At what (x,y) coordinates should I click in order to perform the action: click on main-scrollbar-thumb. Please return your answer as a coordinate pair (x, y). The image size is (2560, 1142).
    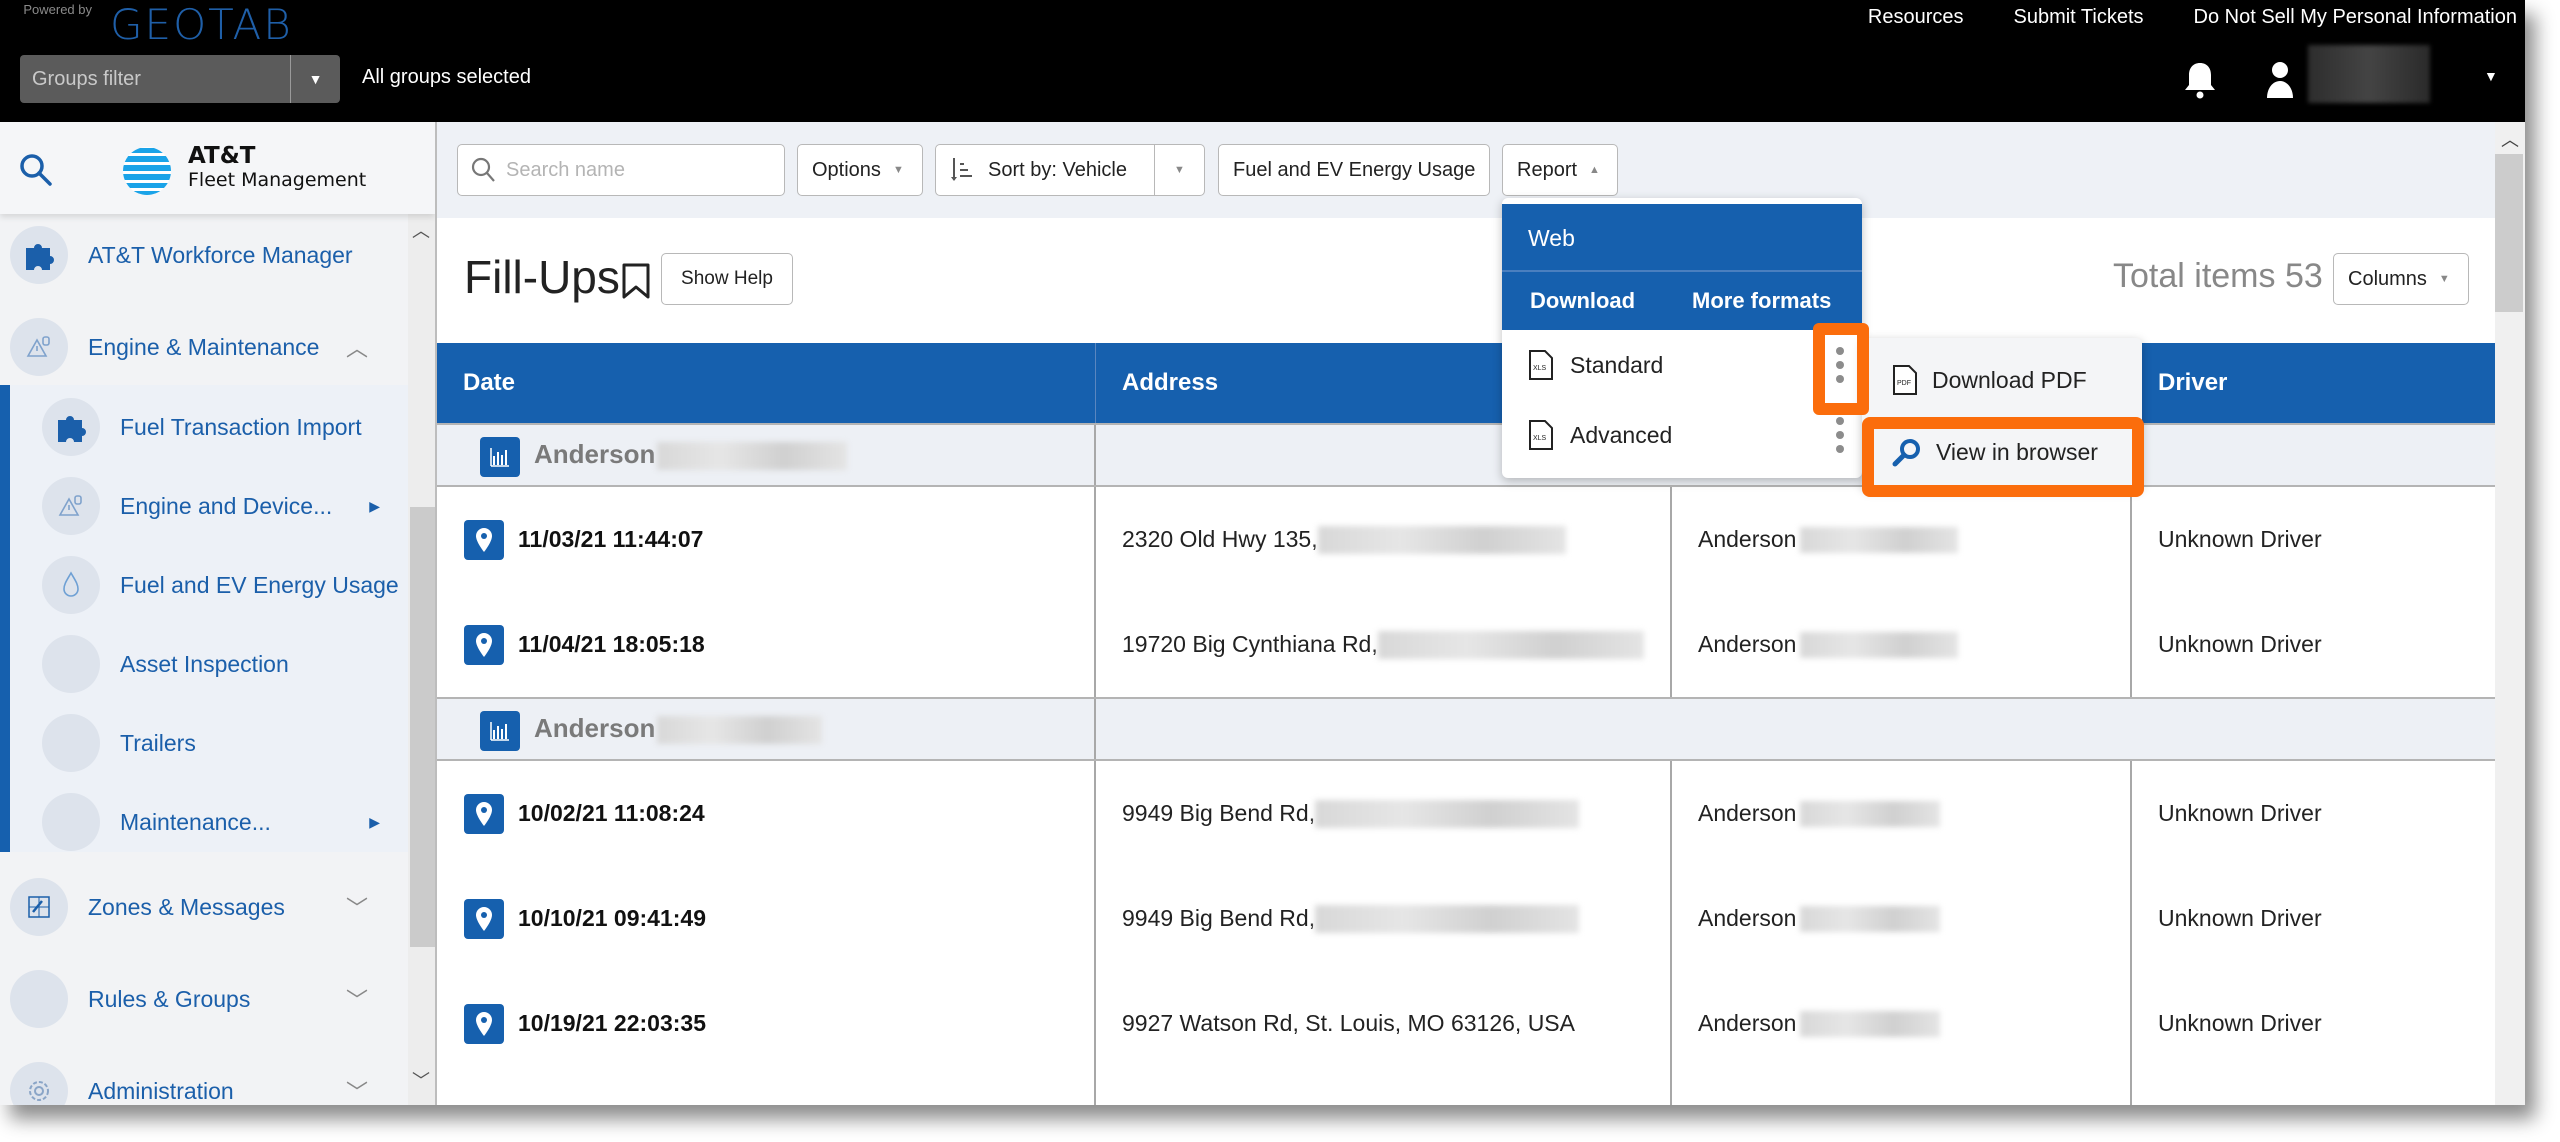
    Looking at the image, I should click on (2509, 233).